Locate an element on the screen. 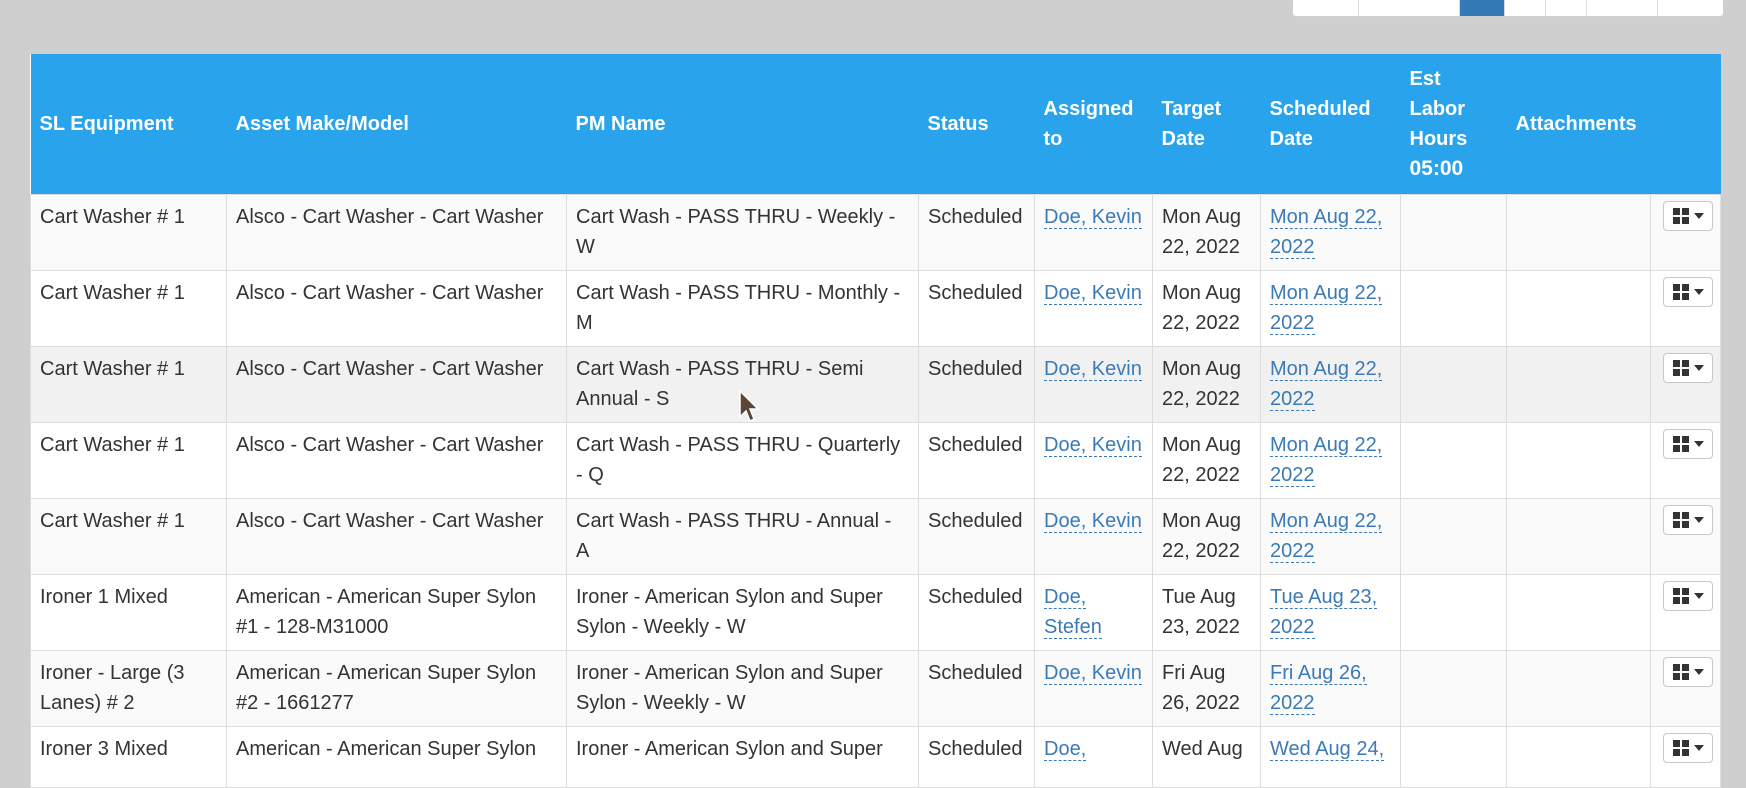 This screenshot has height=788, width=1746. pagination-next is located at coordinates (1690, 8).